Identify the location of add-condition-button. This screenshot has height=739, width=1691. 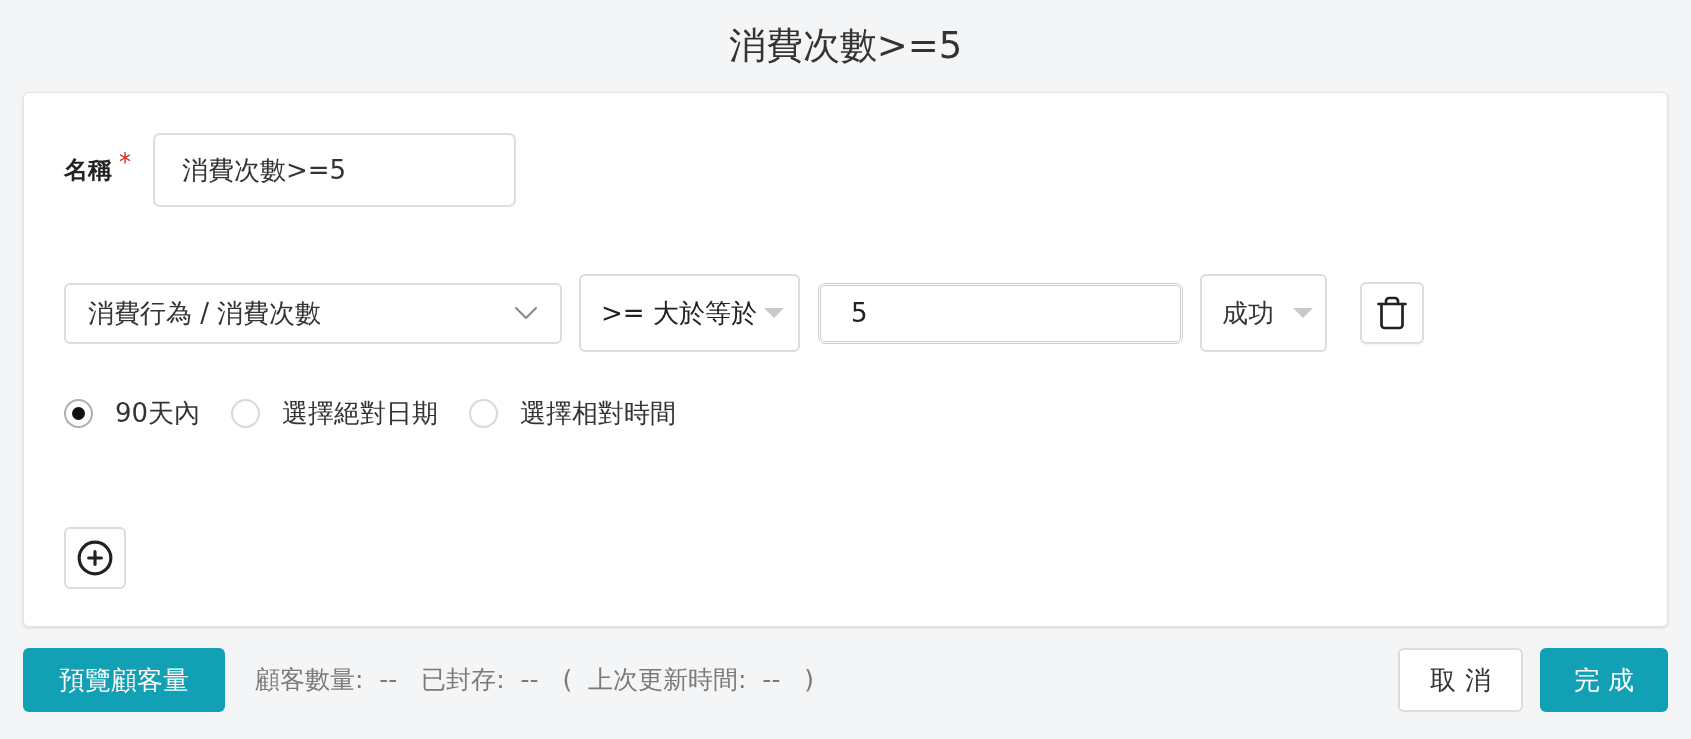
(95, 558).